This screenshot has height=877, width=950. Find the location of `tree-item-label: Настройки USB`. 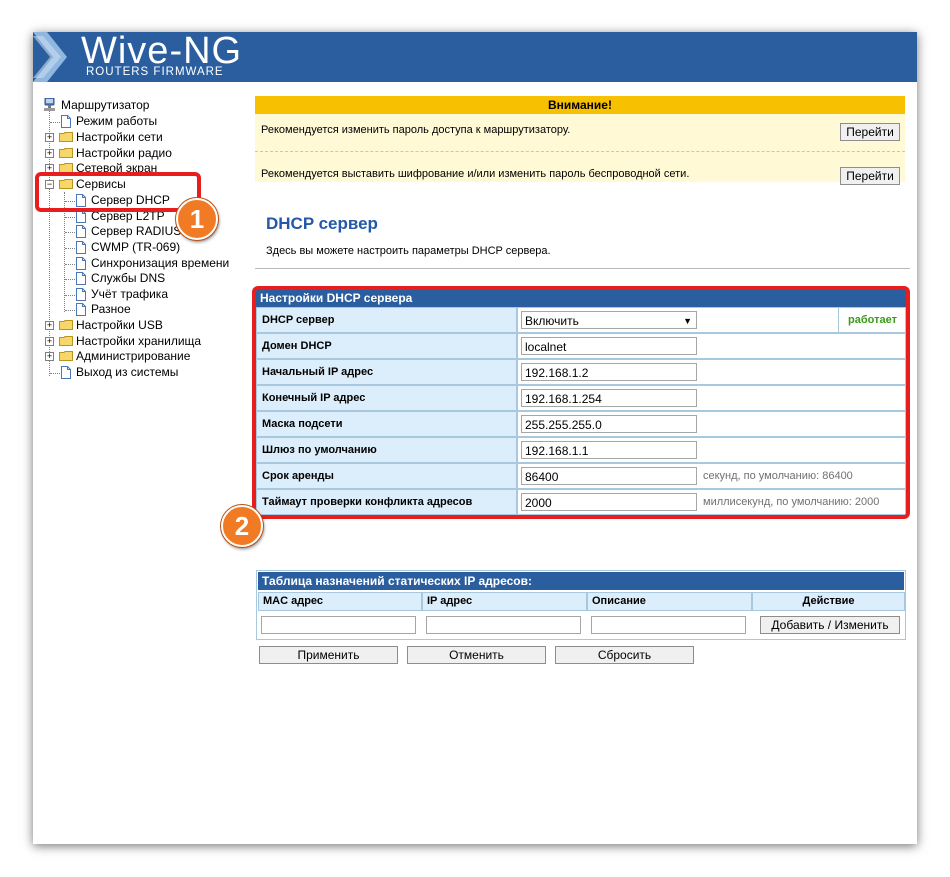

tree-item-label: Настройки USB is located at coordinates (119, 325).